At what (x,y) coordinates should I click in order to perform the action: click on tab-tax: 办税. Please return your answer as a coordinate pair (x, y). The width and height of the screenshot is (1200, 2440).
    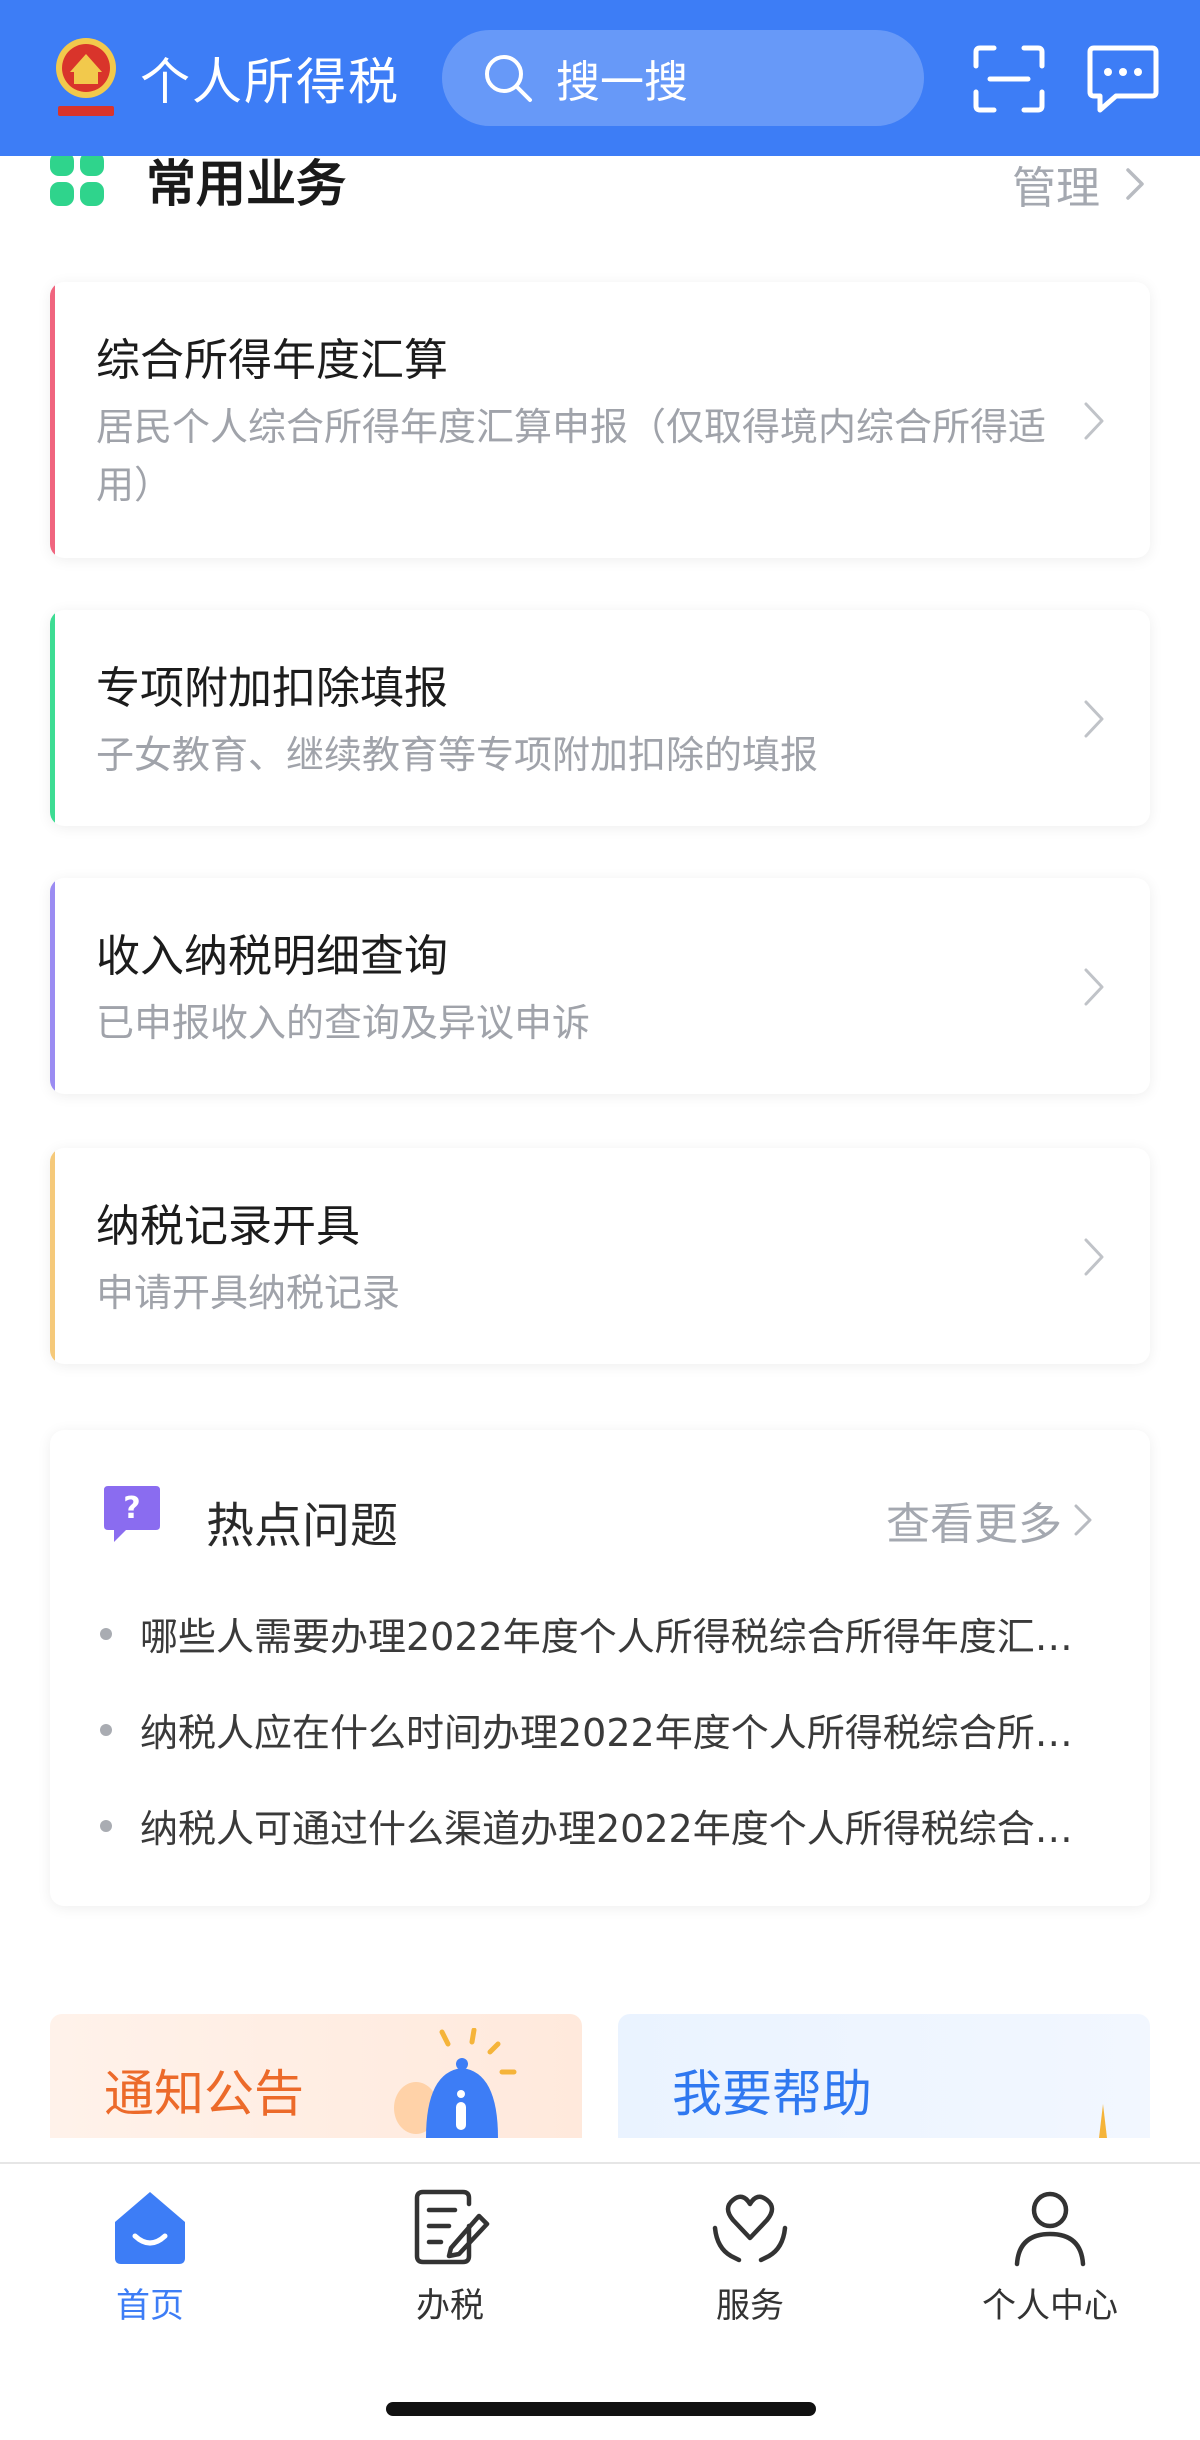
    Looking at the image, I should click on (450, 2261).